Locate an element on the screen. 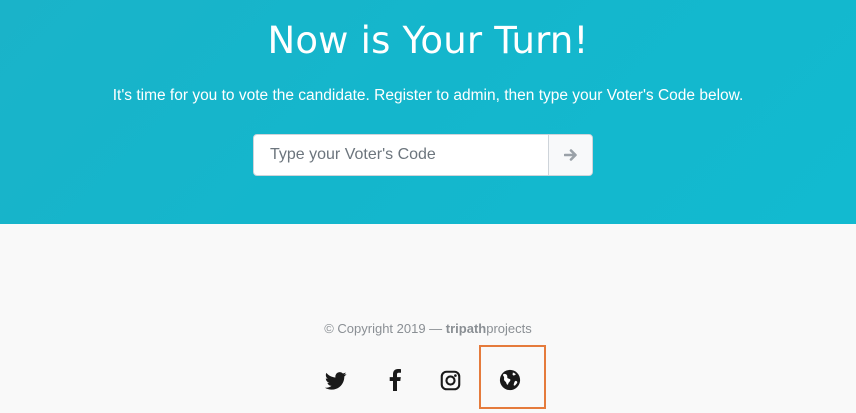  arrow-right-icon is located at coordinates (570, 155).